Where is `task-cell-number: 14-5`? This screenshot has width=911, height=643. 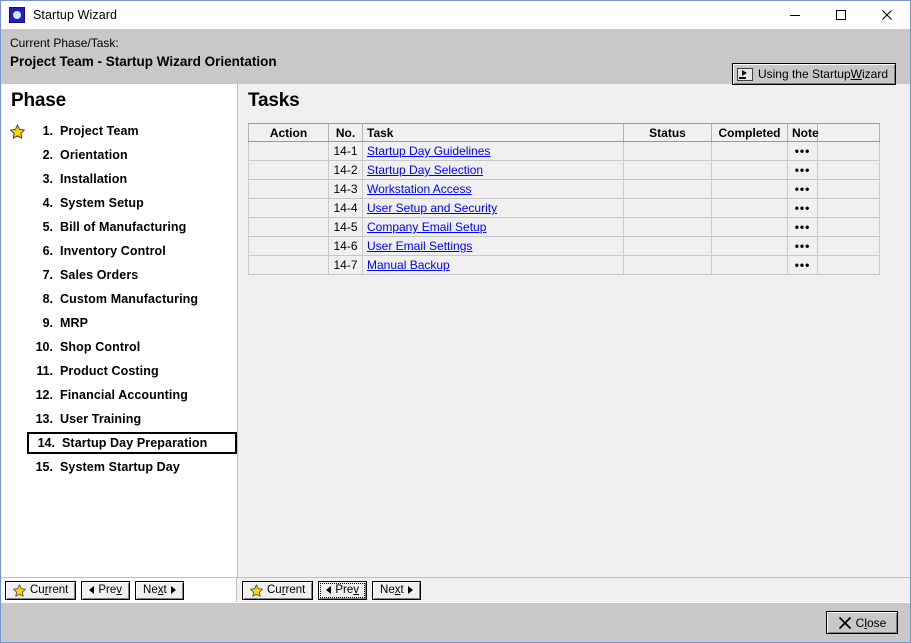
task-cell-number: 14-5 is located at coordinates (345, 227).